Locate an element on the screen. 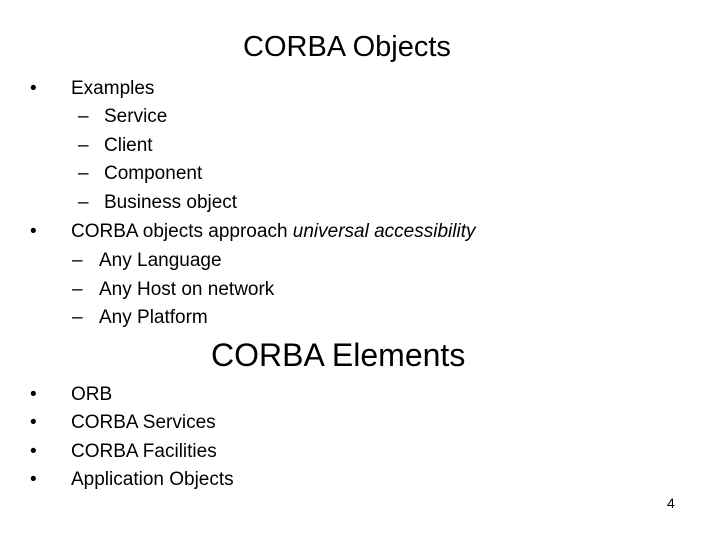 The height and width of the screenshot is (540, 720). element-item: Application Objects is located at coordinates (152, 479).